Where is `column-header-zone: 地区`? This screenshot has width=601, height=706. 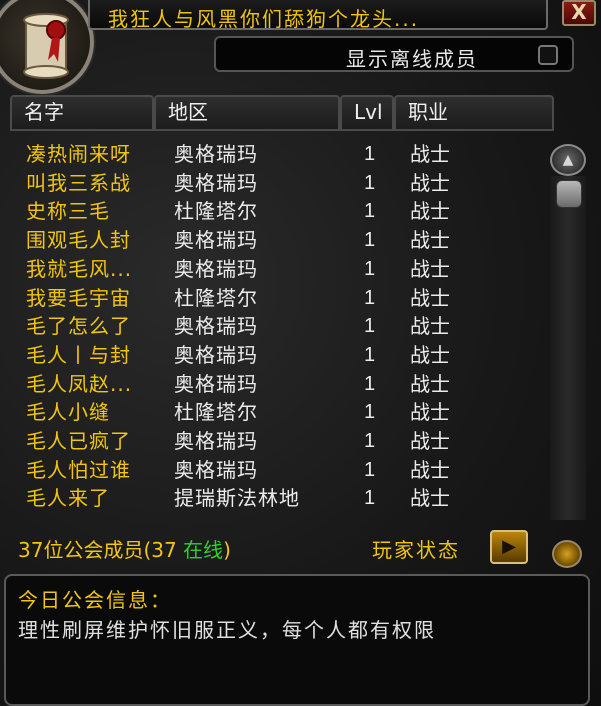
column-header-zone: 地区 is located at coordinates (247, 113).